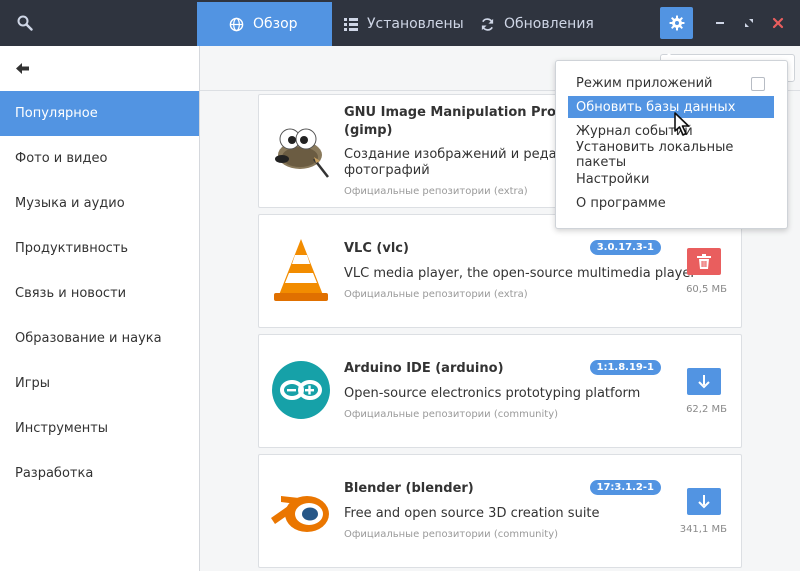  I want to click on sidebar-item-popular: Популярное, so click(99, 113).